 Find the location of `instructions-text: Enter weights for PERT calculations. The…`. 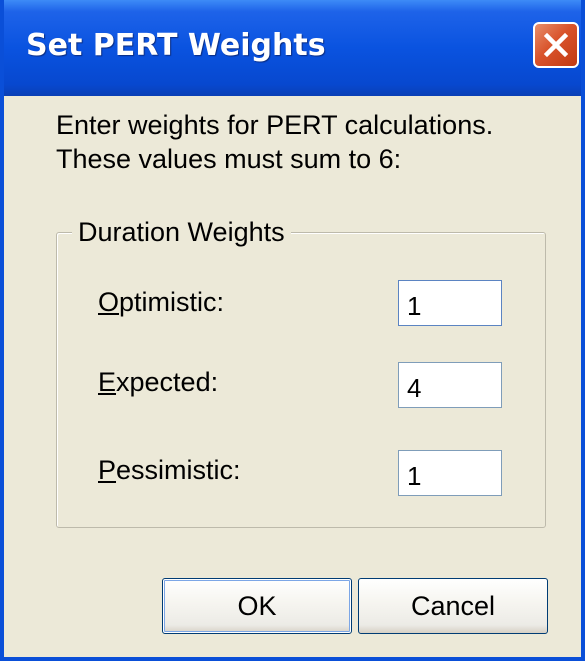

instructions-text: Enter weights for PERT calculations. The… is located at coordinates (274, 142).